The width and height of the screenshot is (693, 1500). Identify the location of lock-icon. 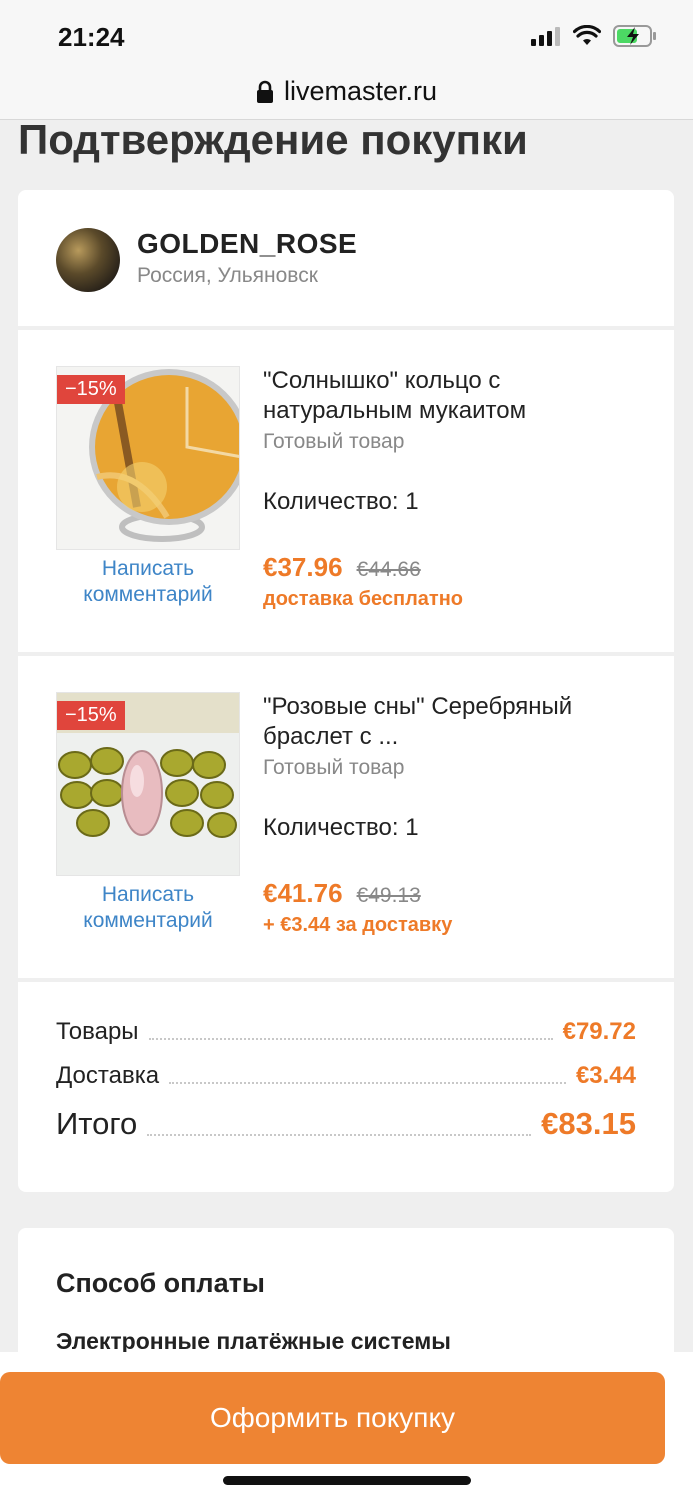
(264, 91).